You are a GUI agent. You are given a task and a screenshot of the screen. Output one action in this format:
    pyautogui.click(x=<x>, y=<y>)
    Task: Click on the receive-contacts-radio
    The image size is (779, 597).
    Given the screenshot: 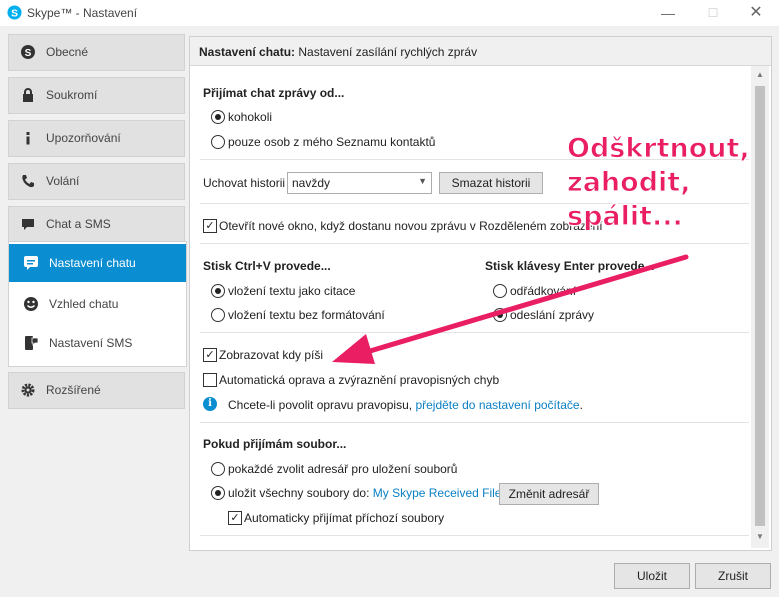 What is the action you would take?
    pyautogui.click(x=218, y=142)
    